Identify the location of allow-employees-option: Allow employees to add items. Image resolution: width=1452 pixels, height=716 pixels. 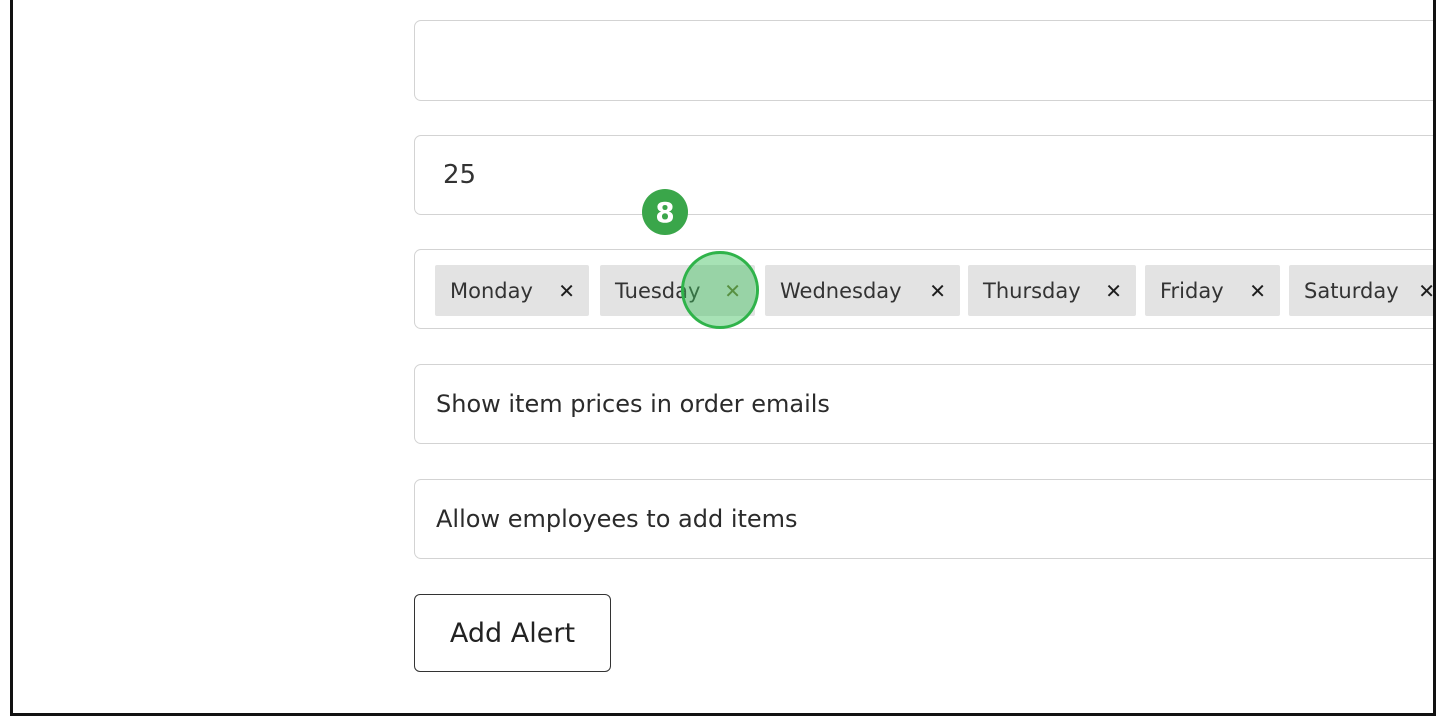
(923, 519).